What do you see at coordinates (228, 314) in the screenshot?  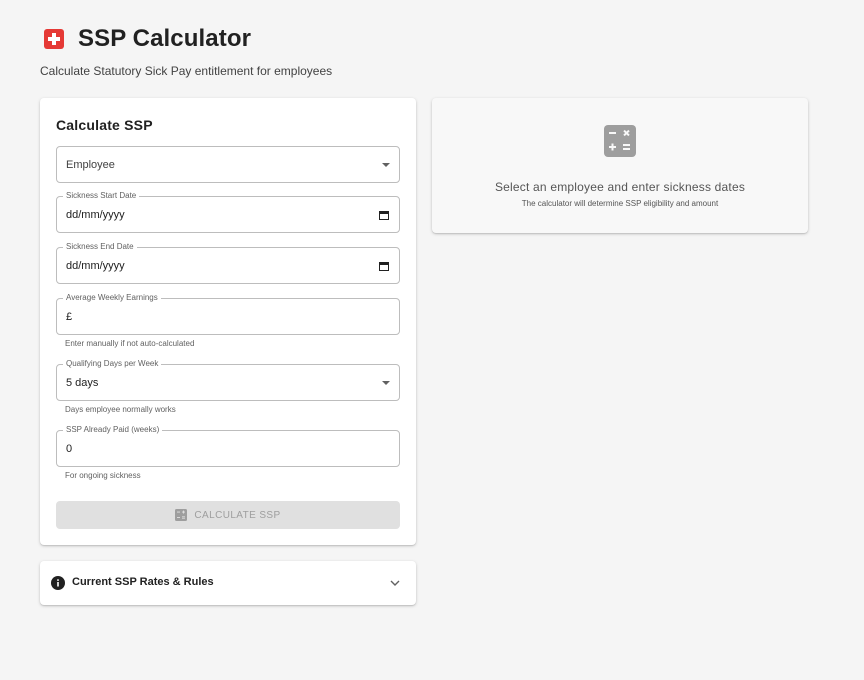 I see `weekly-earnings-input: Average Weekly Earnings £` at bounding box center [228, 314].